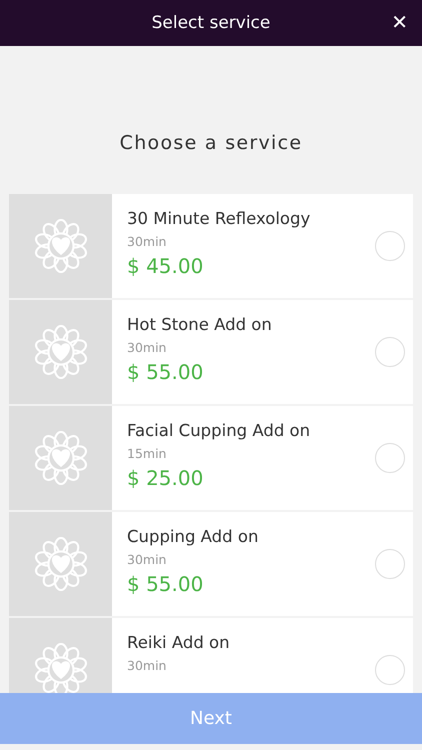 This screenshot has width=422, height=750. What do you see at coordinates (211, 144) in the screenshot?
I see `section-heading: Choose a service` at bounding box center [211, 144].